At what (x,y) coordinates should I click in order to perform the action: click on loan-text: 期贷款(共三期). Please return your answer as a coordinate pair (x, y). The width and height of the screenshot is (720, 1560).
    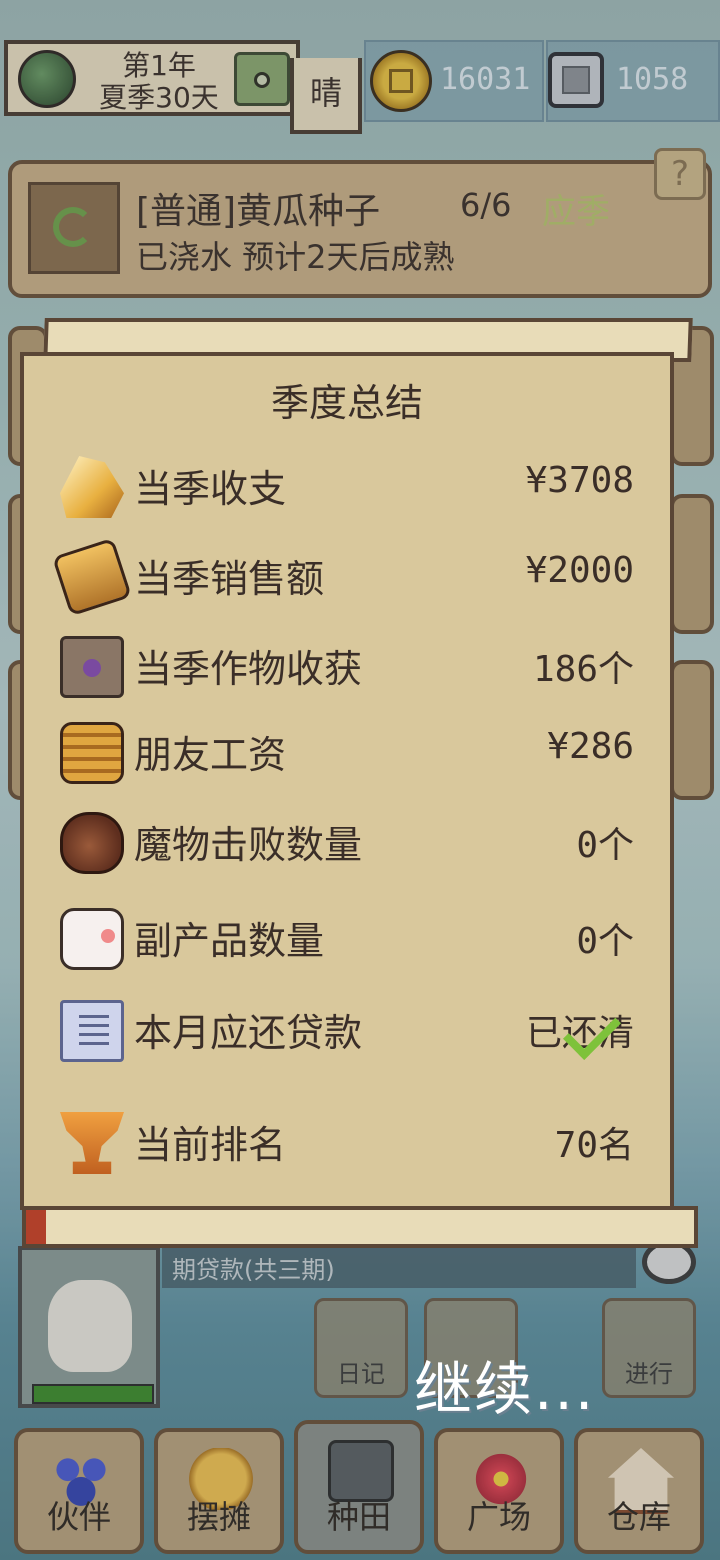
    Looking at the image, I should click on (253, 1270).